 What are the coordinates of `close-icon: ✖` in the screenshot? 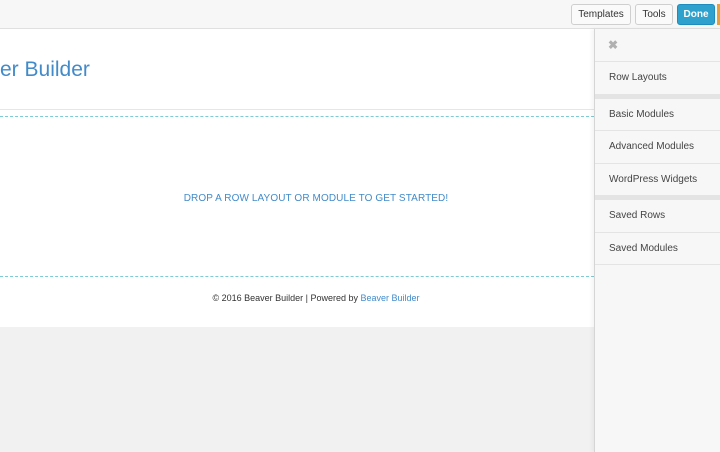 It's located at (613, 45).